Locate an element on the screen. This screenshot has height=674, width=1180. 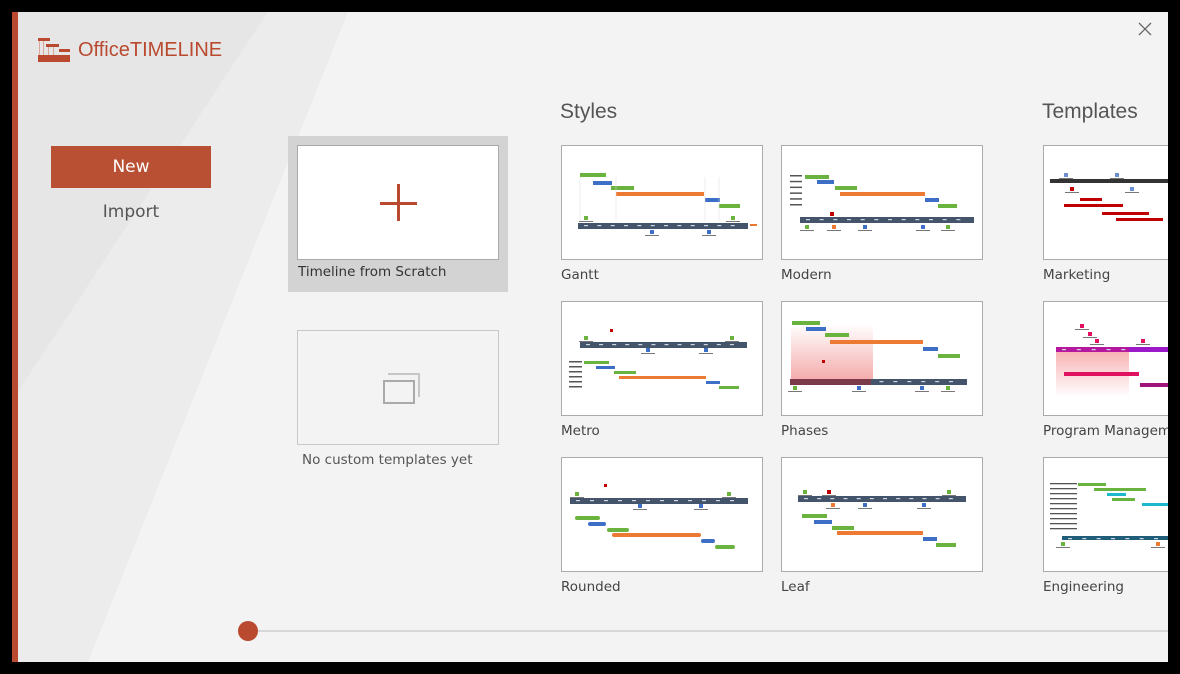
pager-track is located at coordinates (708, 631).